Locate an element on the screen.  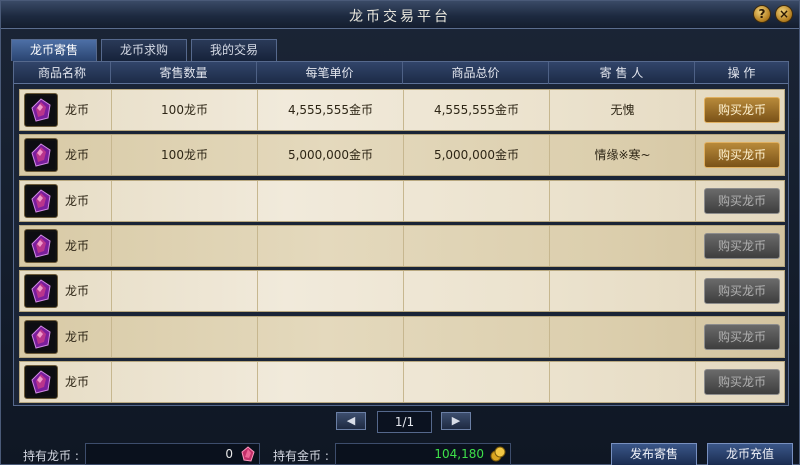
header-quantity: 寄售数量 is located at coordinates (184, 73).